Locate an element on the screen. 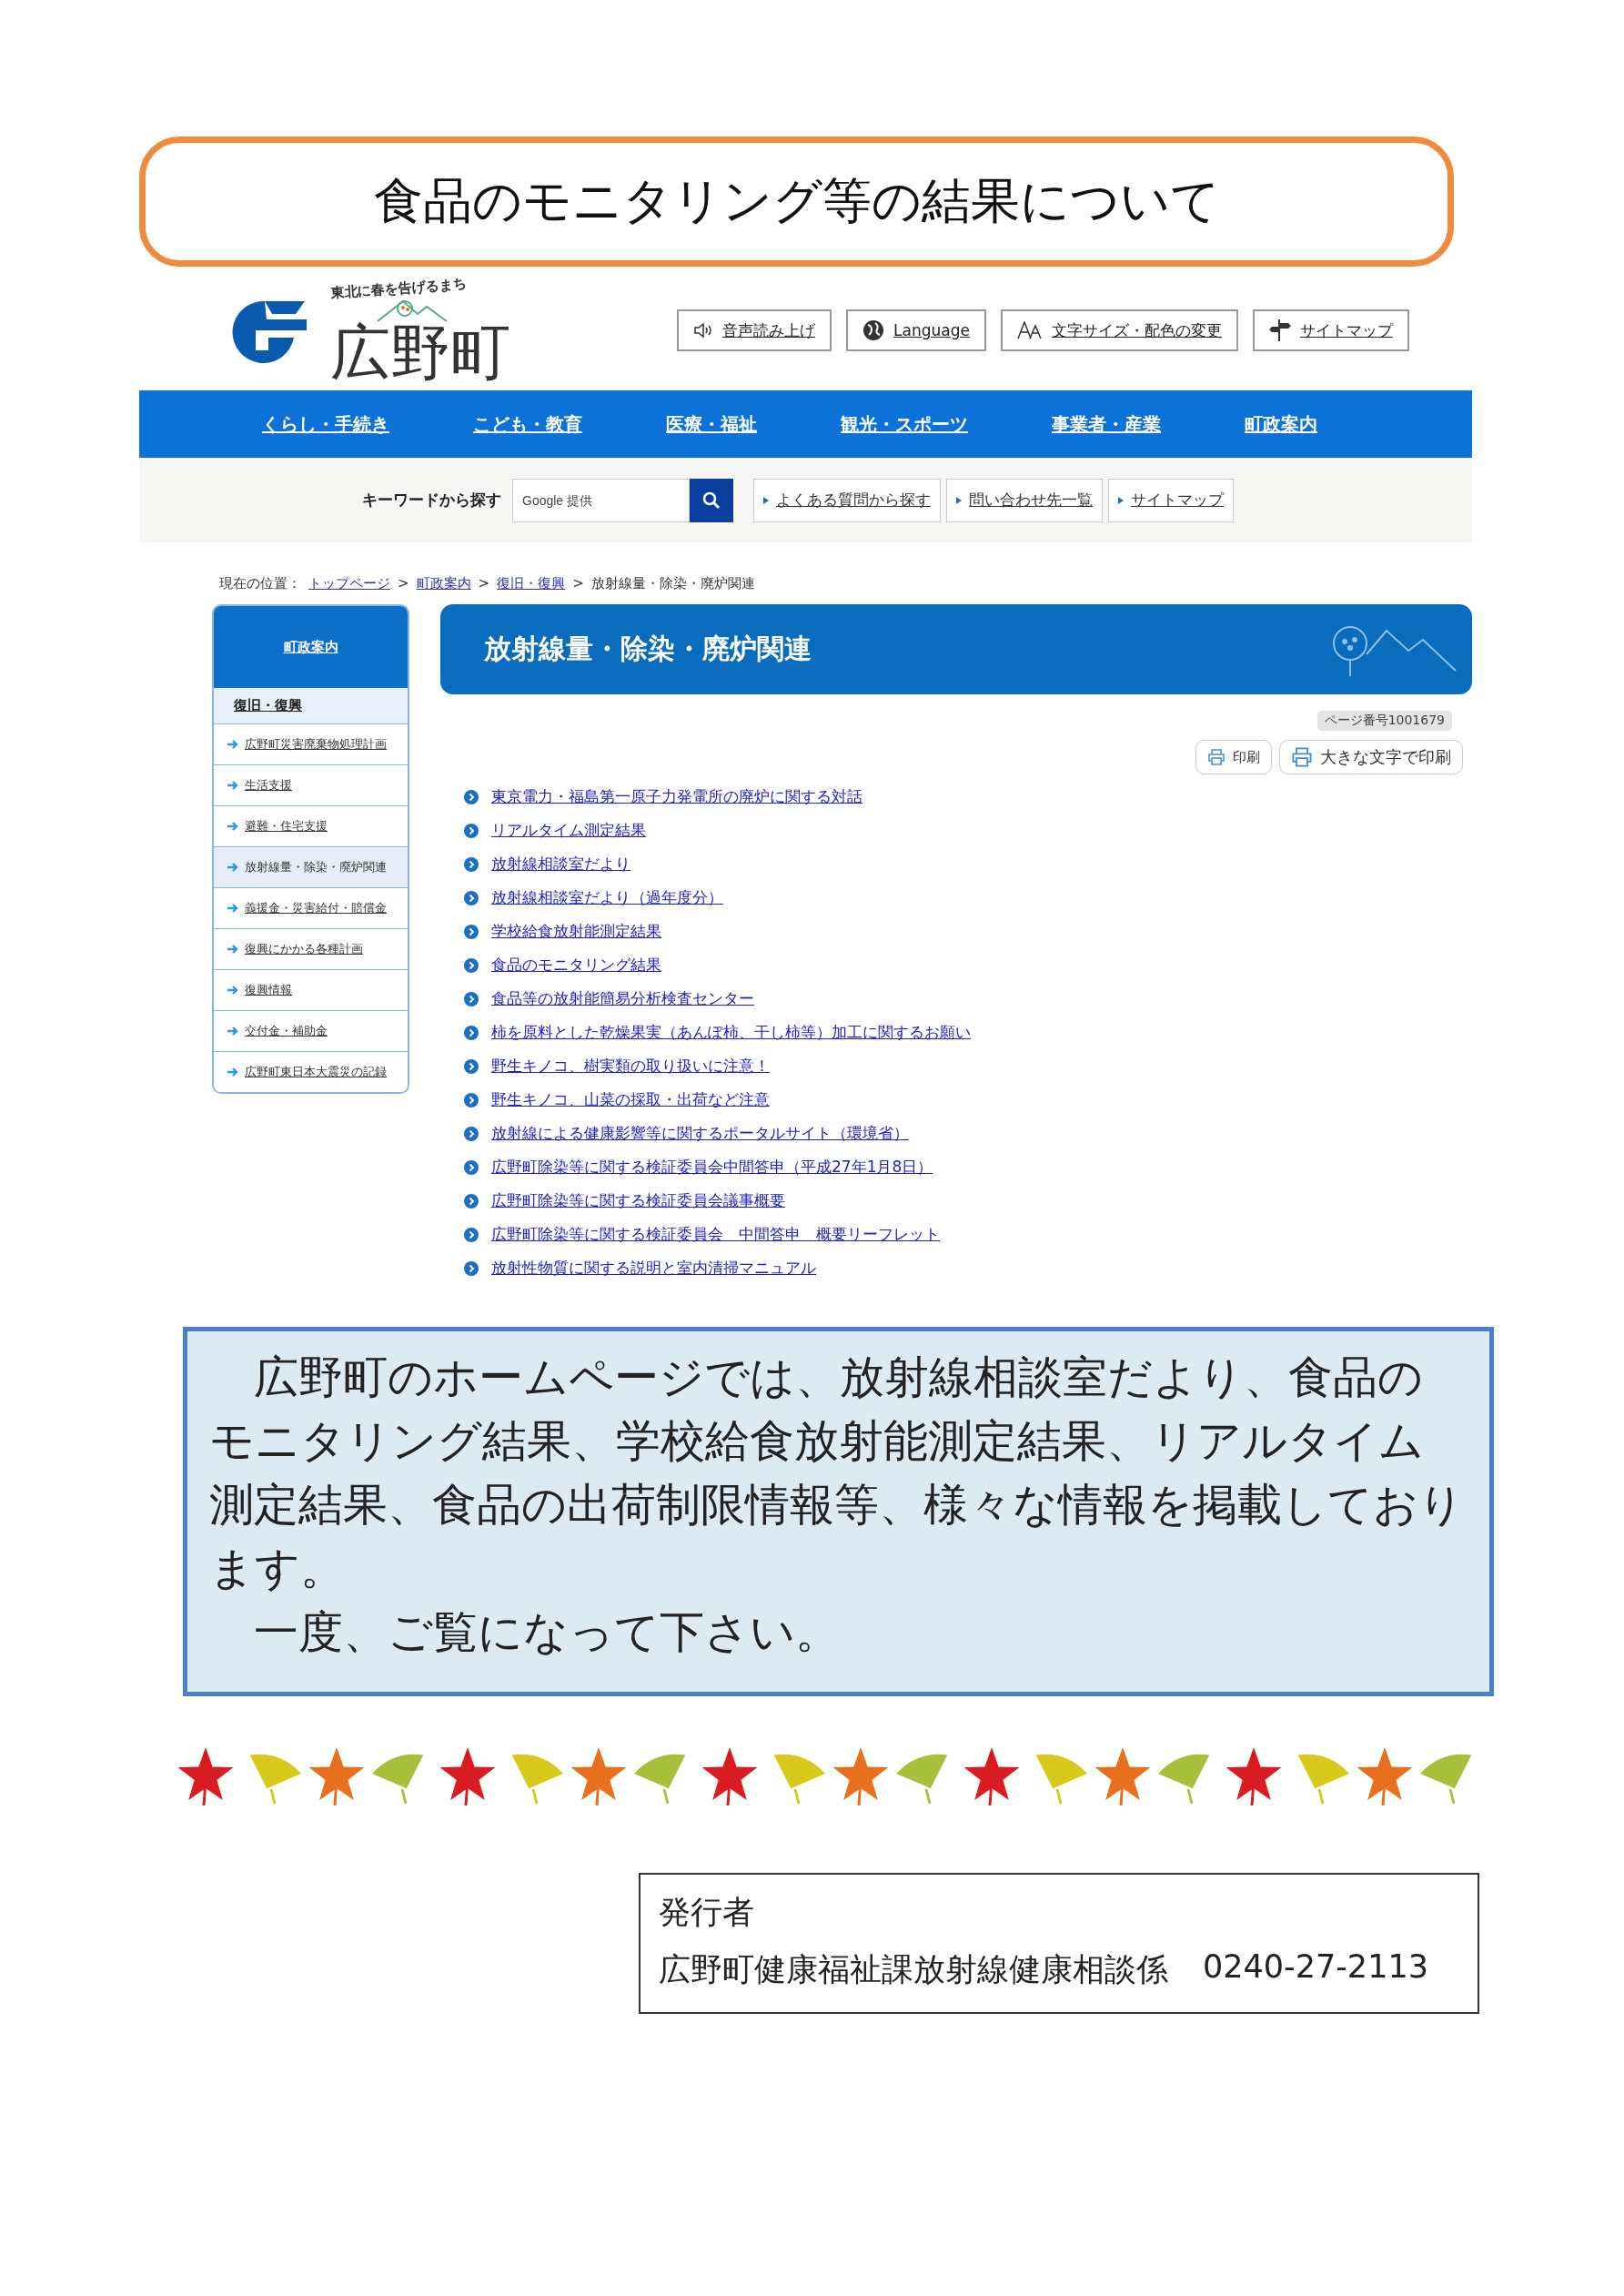  font-size-icon is located at coordinates (1029, 330).